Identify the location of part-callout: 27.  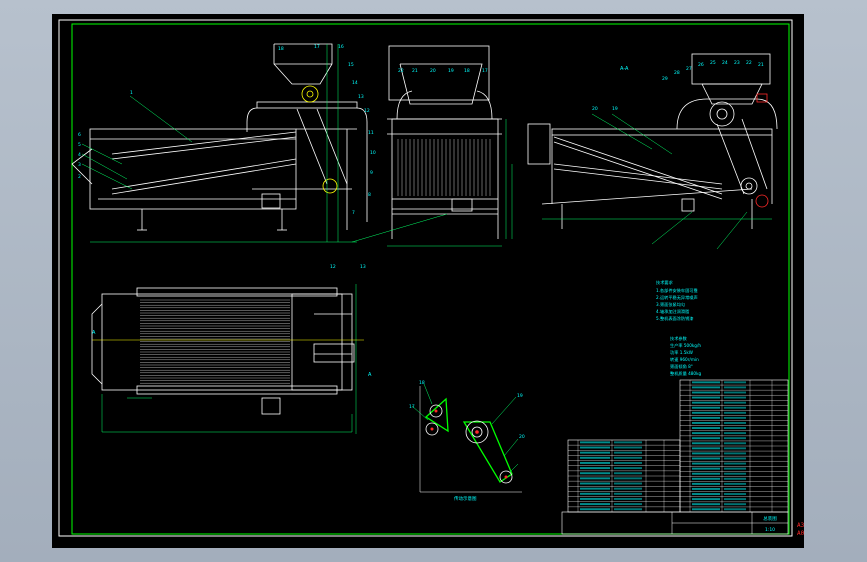
(689, 69).